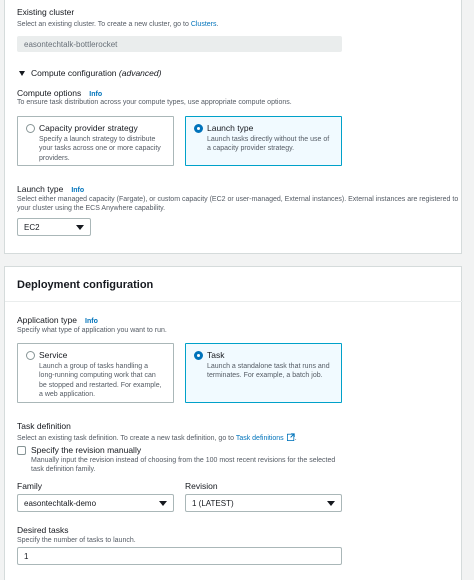  I want to click on compute-configuration-qualifier: (advanced), so click(140, 73).